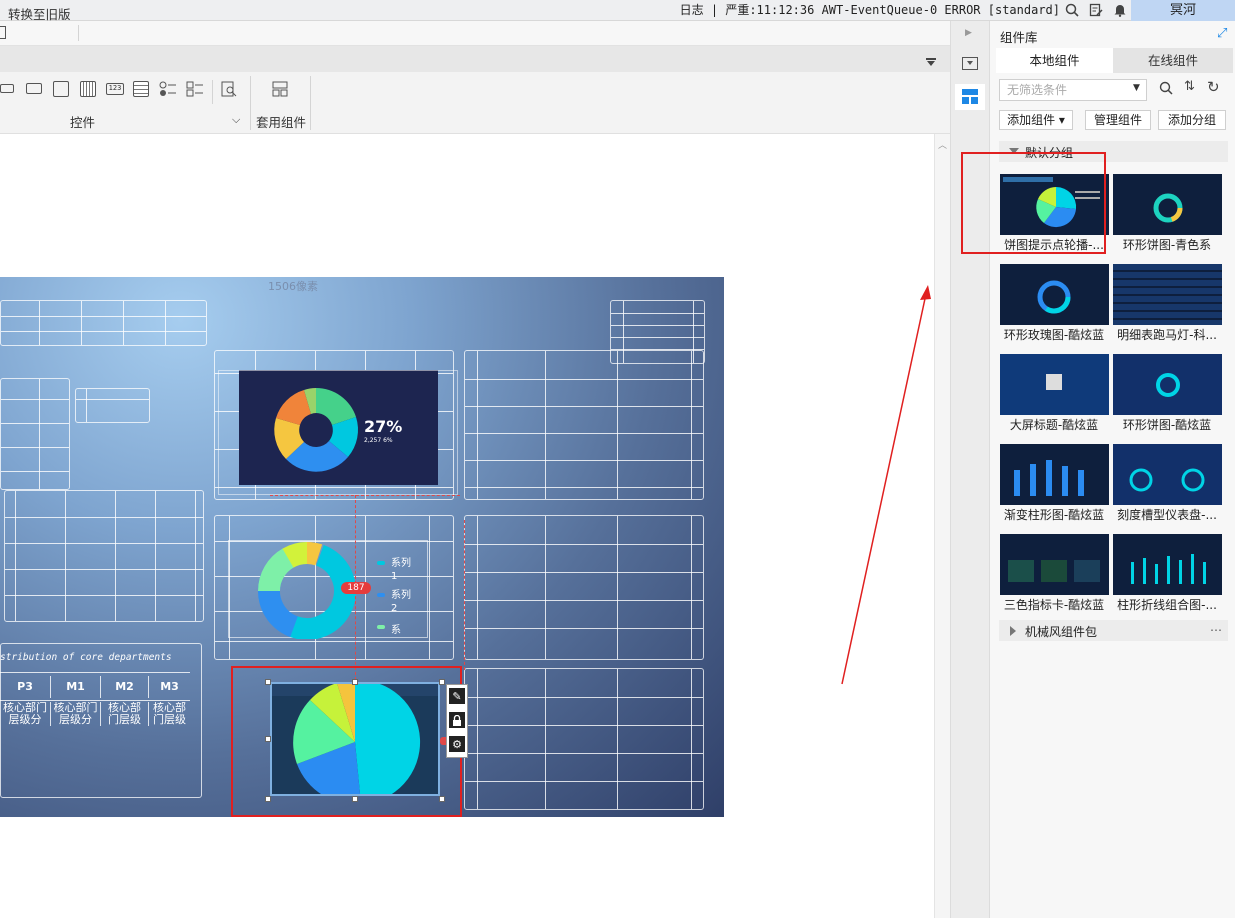 The height and width of the screenshot is (918, 1235). Describe the element at coordinates (115, 89) in the screenshot. I see `number-widget-icon: 123` at that location.